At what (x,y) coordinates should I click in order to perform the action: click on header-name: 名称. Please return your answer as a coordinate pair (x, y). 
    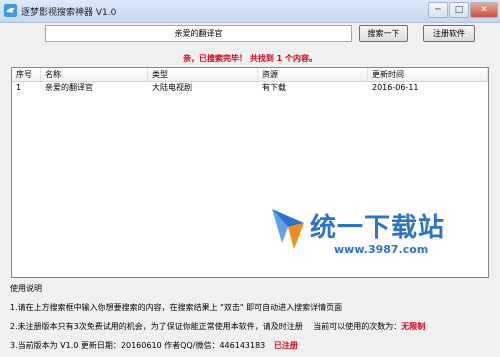
    Looking at the image, I should click on (94, 74).